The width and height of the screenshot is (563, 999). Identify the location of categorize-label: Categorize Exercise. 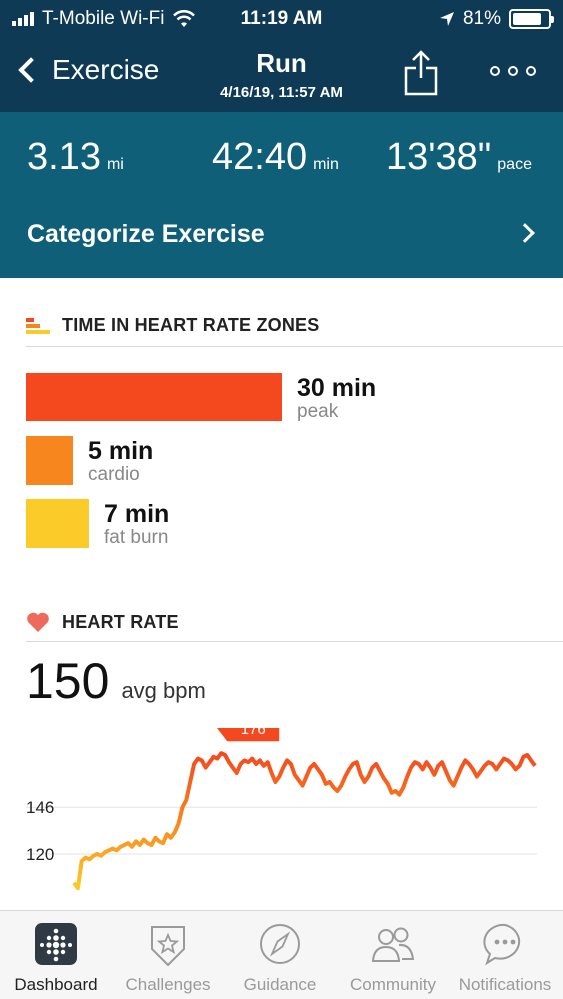
(146, 234).